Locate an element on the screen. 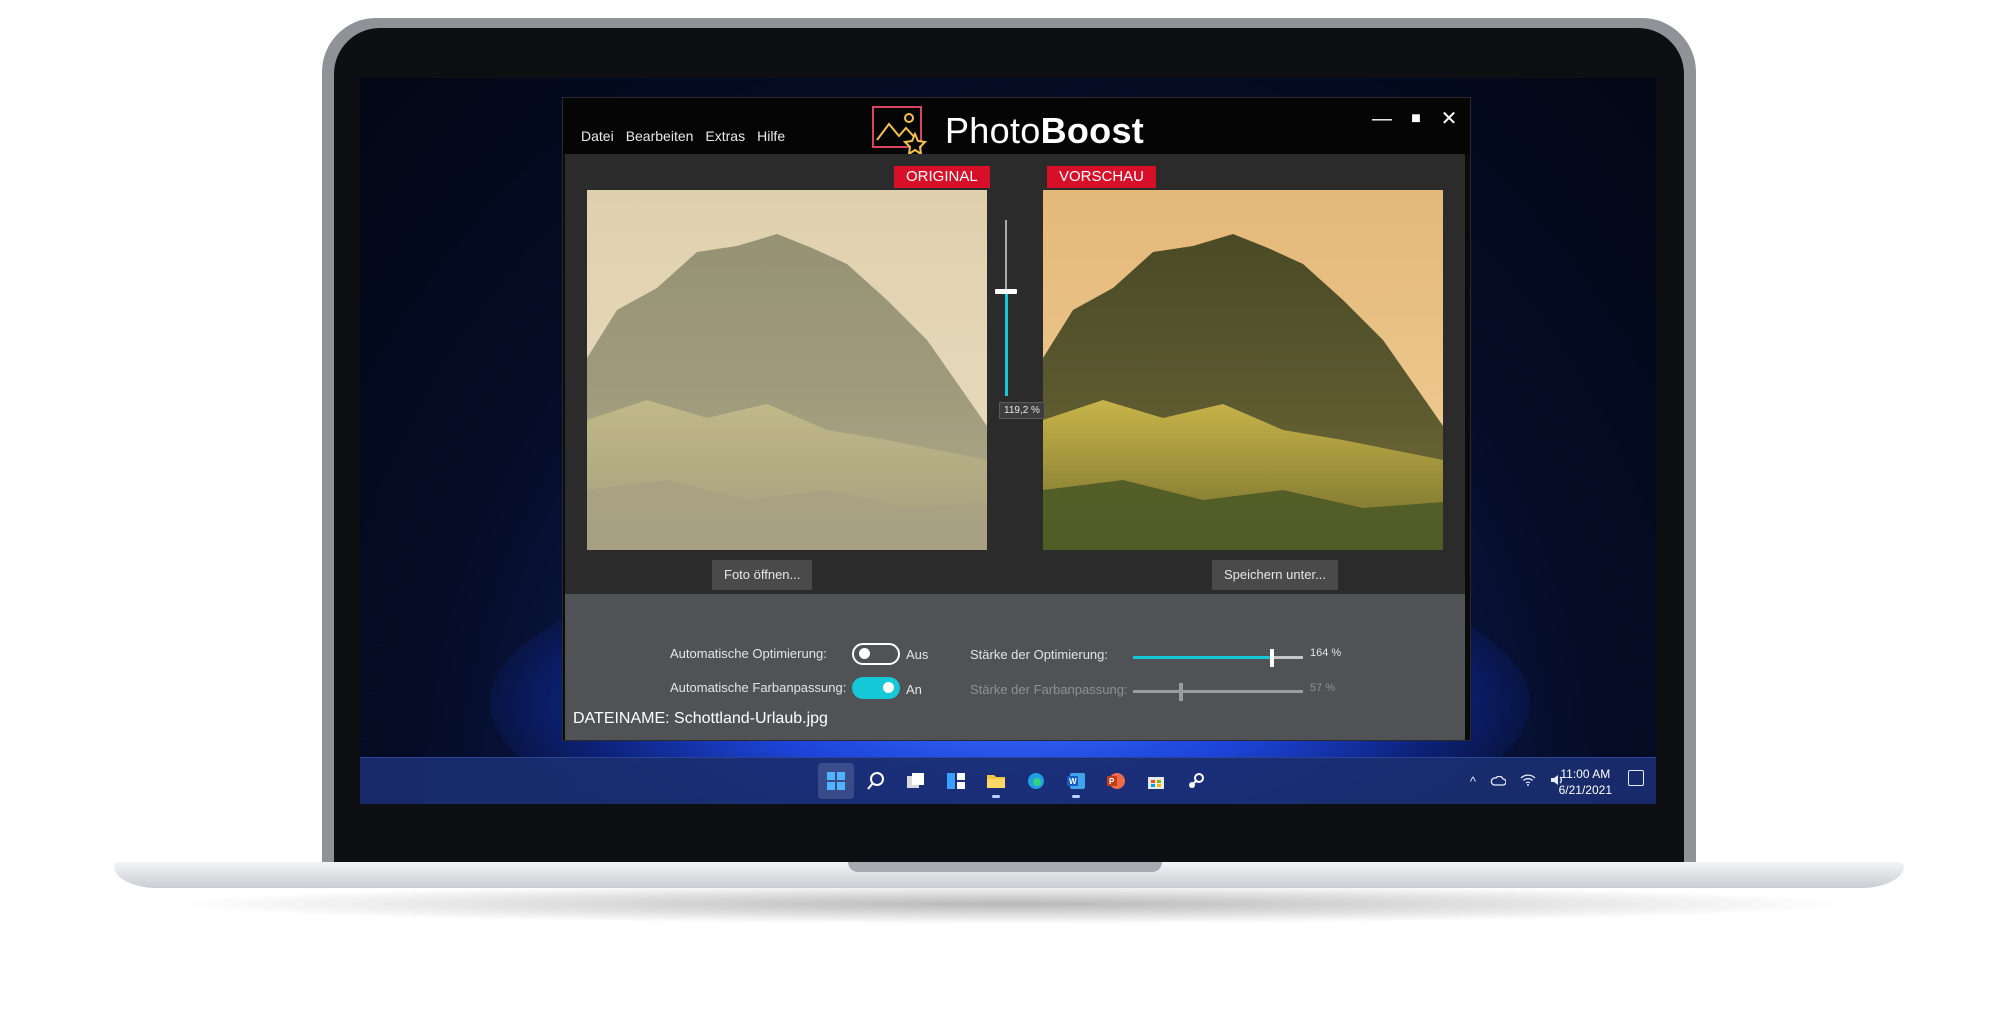  powerpoint-icon: P is located at coordinates (1116, 781).